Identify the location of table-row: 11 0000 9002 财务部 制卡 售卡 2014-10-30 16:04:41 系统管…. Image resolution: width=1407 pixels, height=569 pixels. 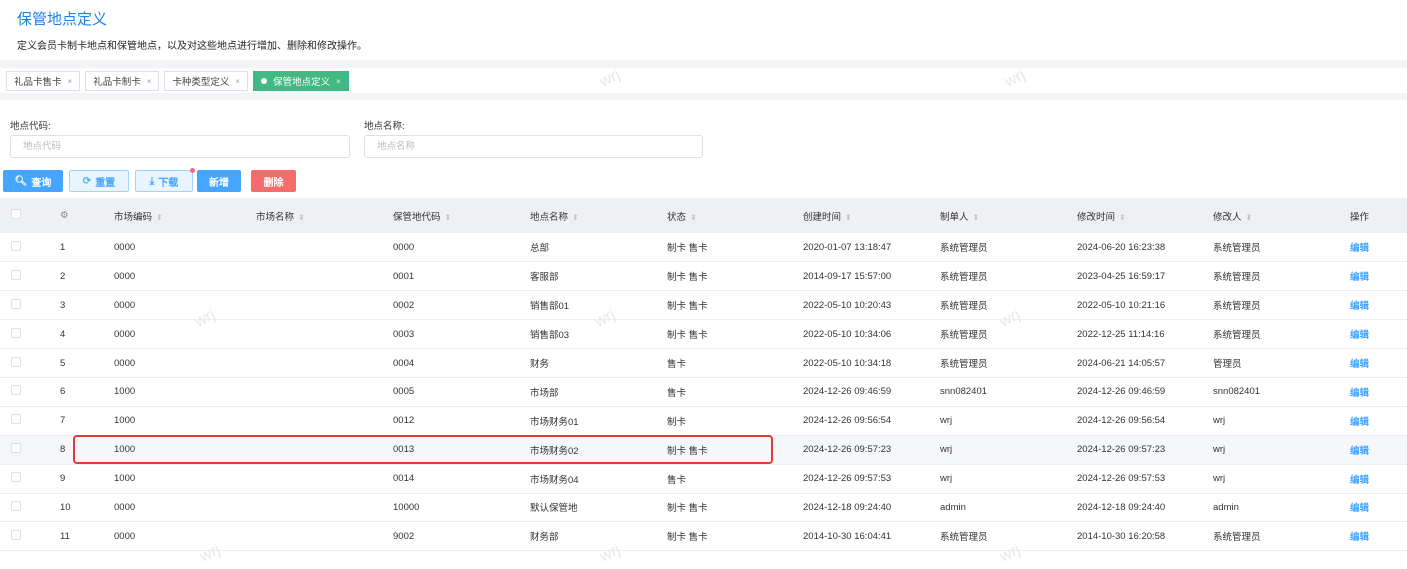
(703, 536).